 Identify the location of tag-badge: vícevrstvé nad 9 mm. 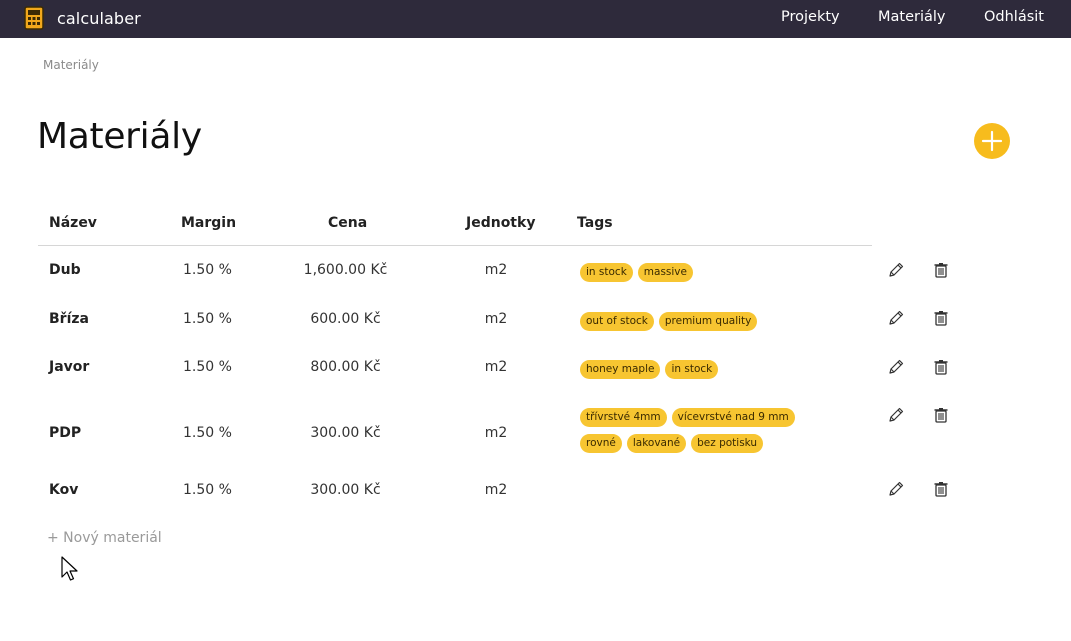
(733, 417).